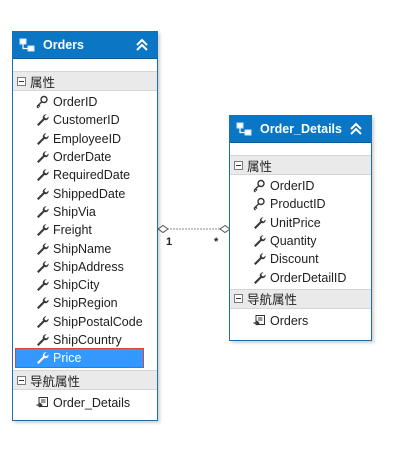 This screenshot has height=449, width=411. What do you see at coordinates (92, 402) in the screenshot?
I see `nav-property-name: Order_Details` at bounding box center [92, 402].